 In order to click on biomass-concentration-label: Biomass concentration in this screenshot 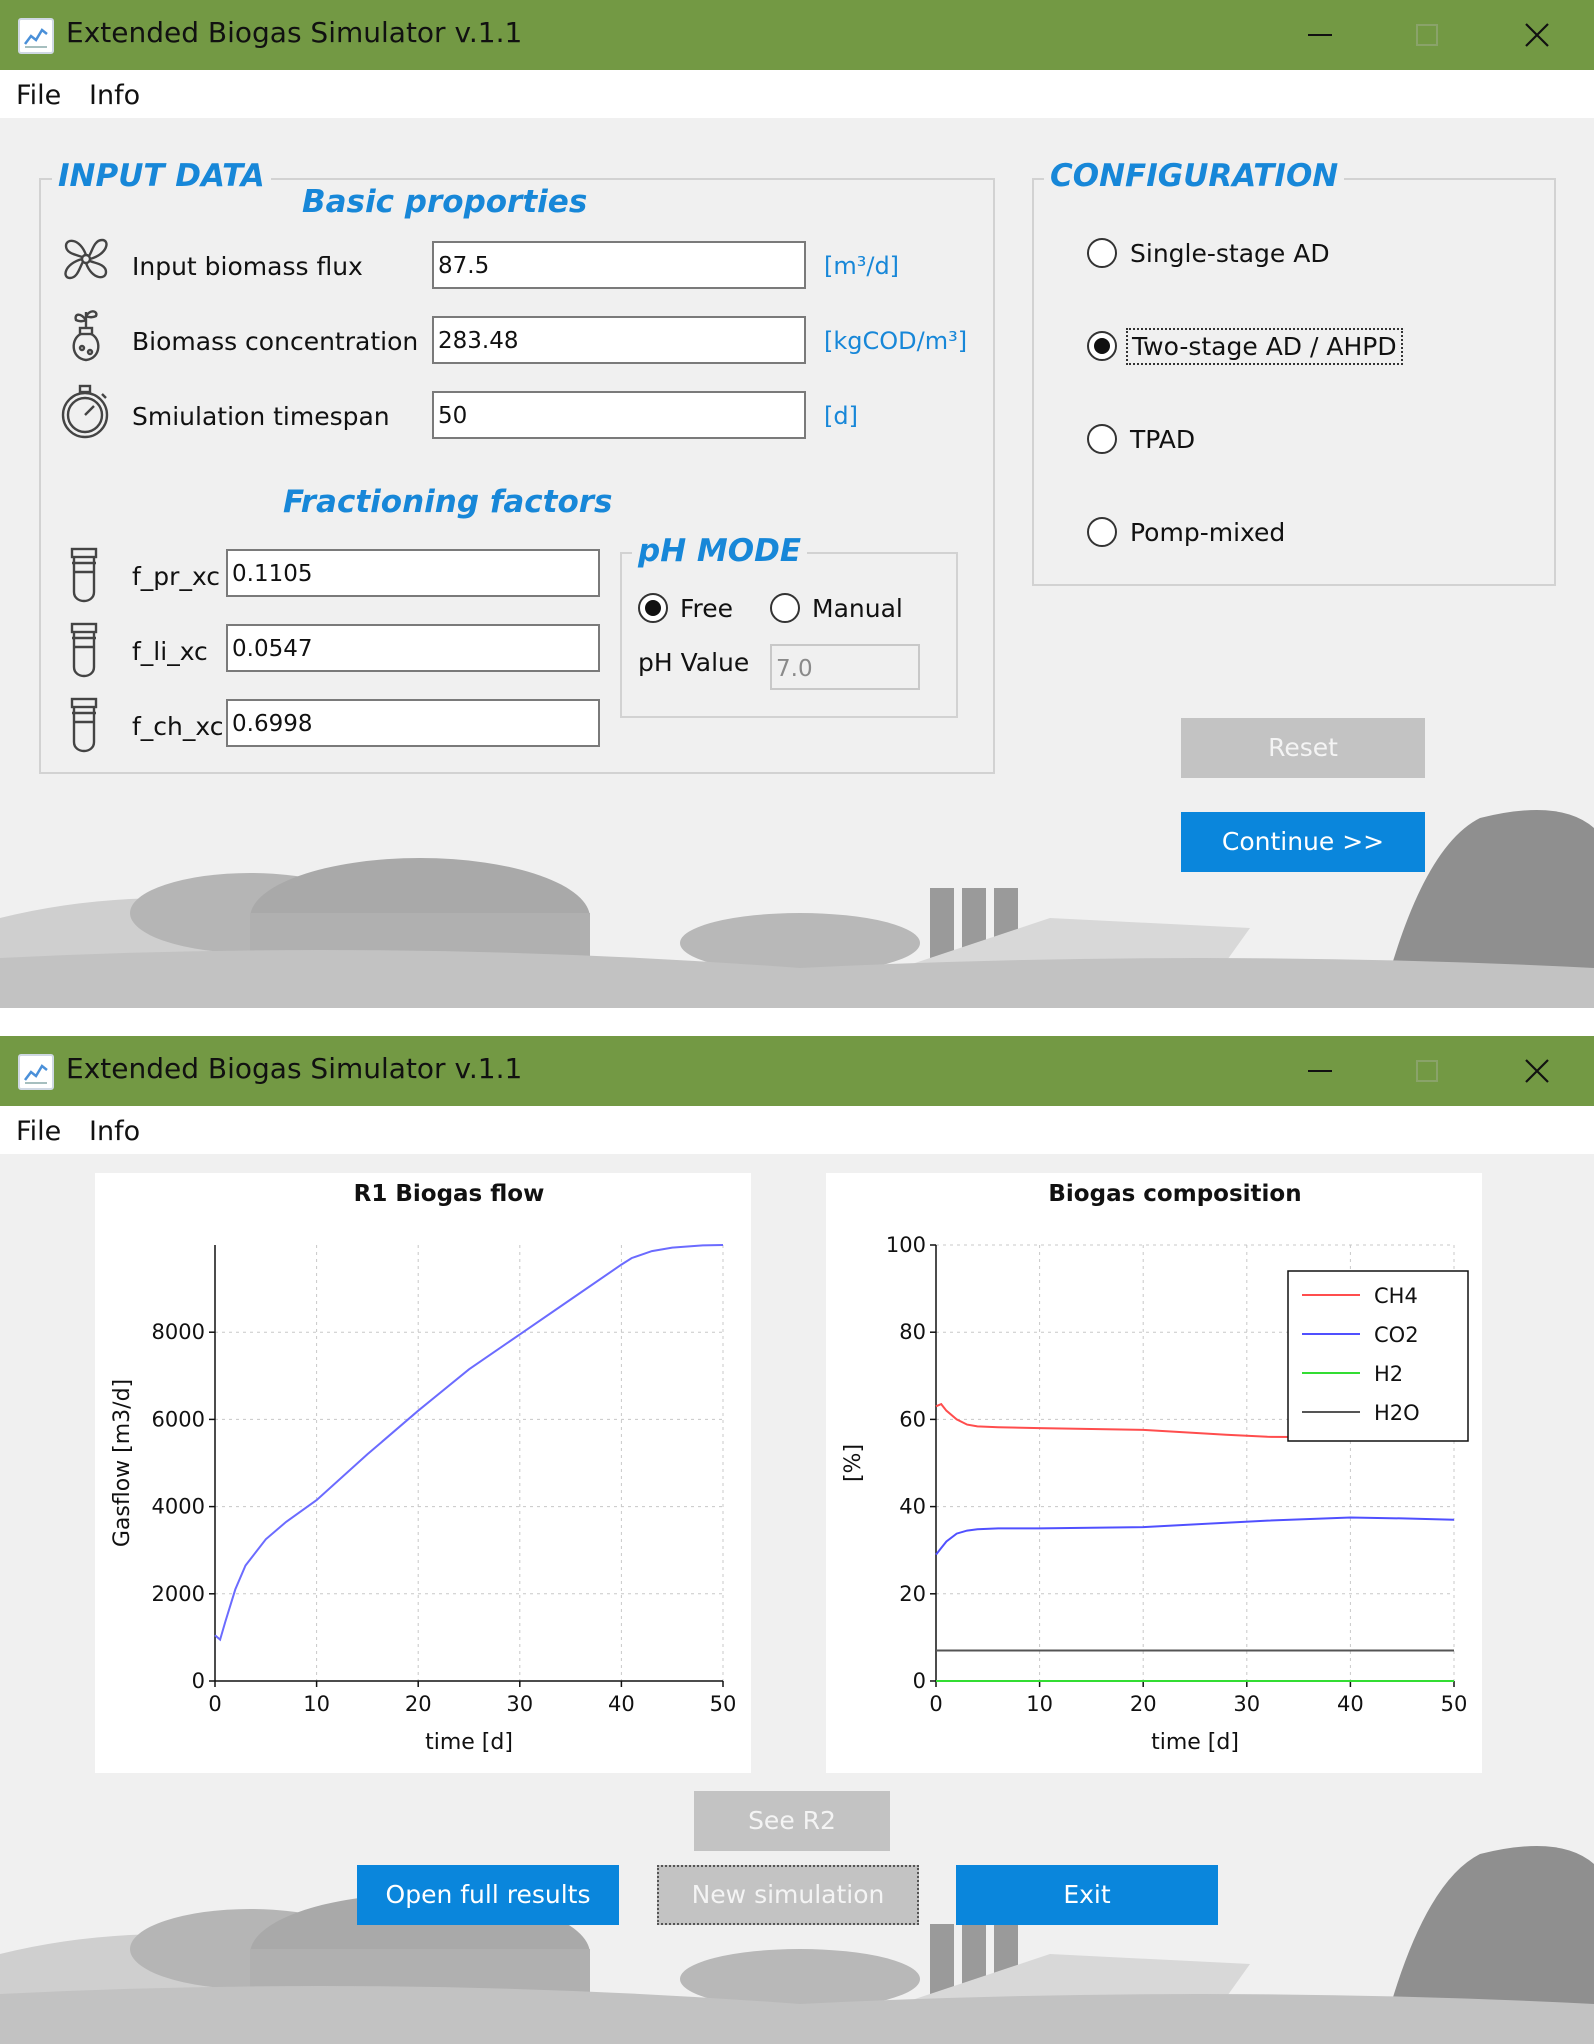, I will do `click(275, 341)`.